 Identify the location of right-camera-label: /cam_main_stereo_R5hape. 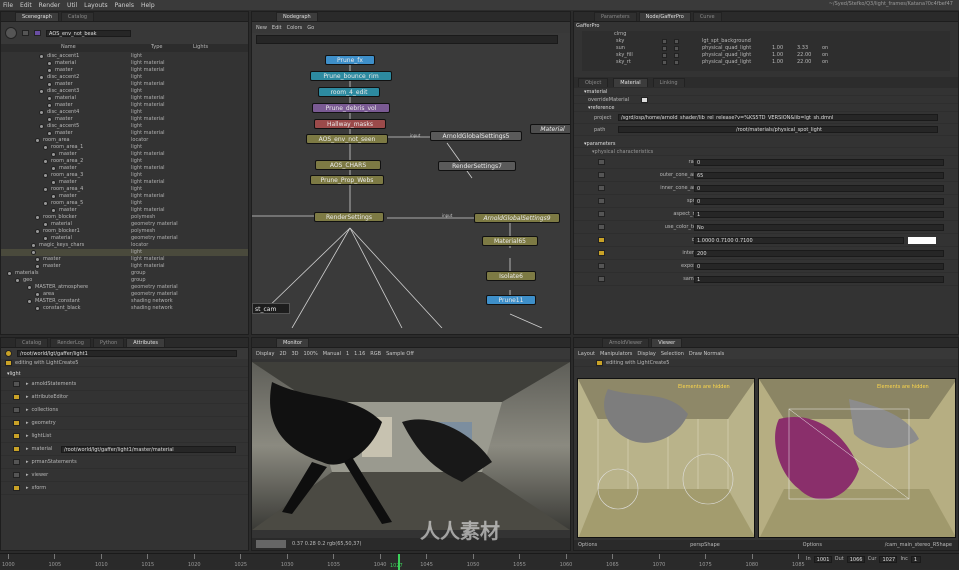
(918, 545).